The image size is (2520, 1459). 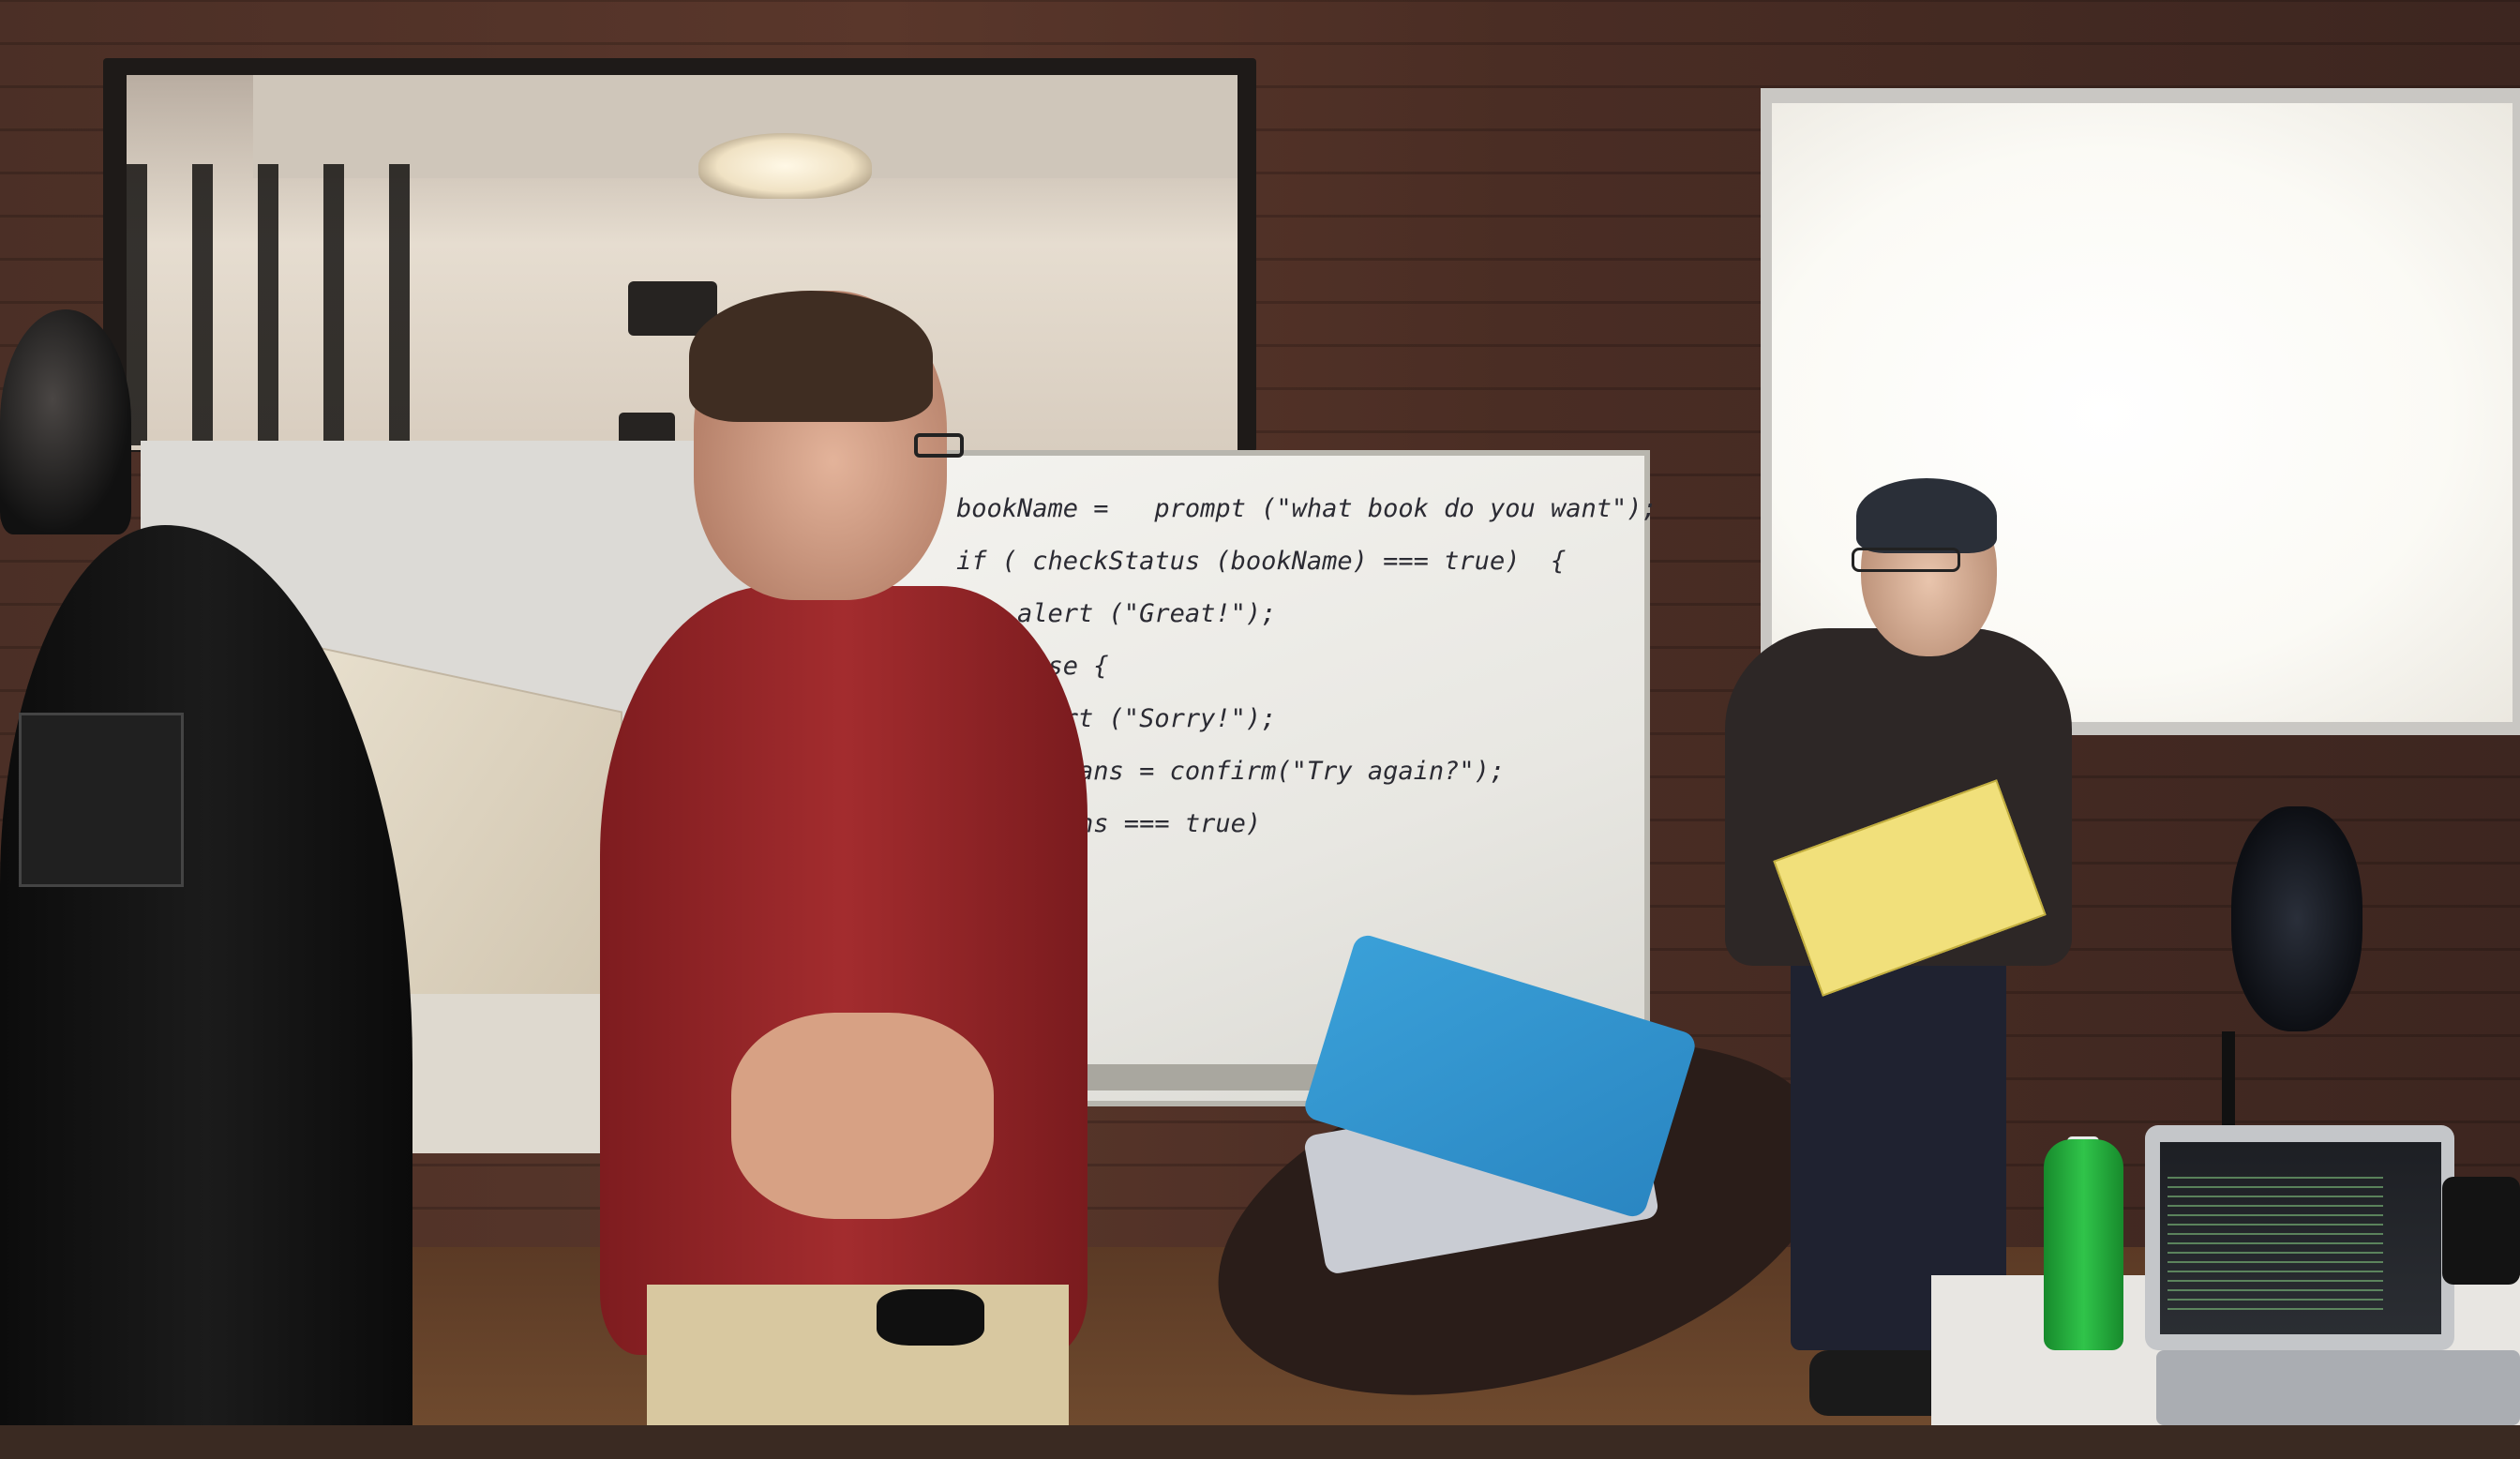 I want to click on ceiling-light, so click(x=785, y=166).